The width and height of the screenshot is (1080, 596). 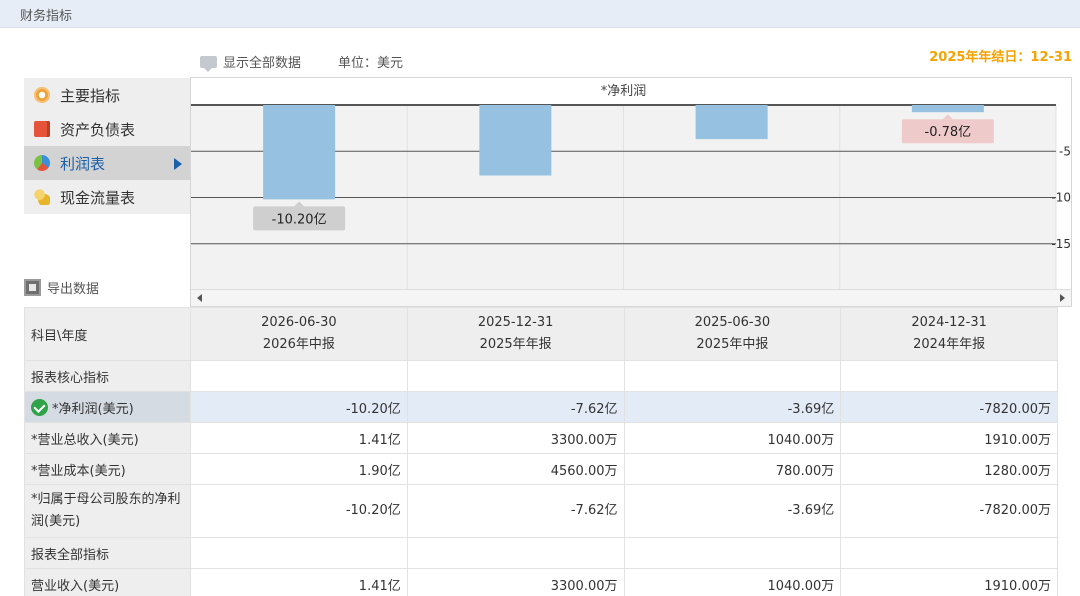 What do you see at coordinates (1062, 298) in the screenshot?
I see `scroll-right-icon` at bounding box center [1062, 298].